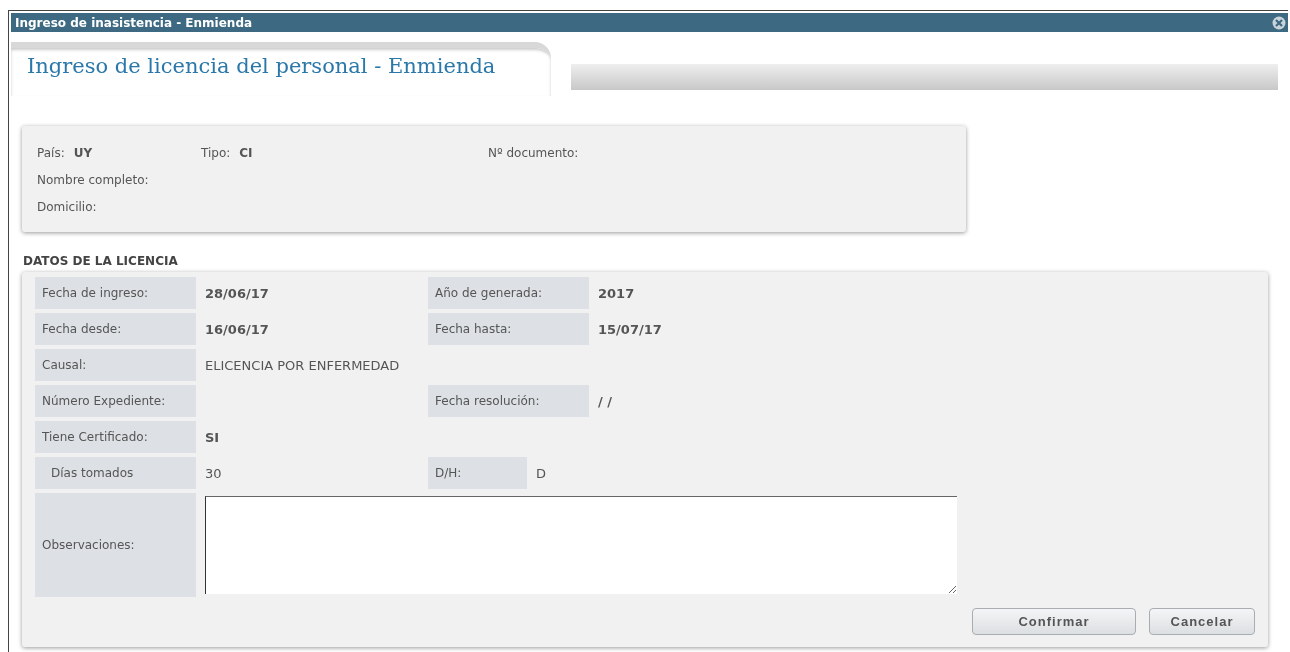  I want to click on field-value: 2017, so click(616, 293).